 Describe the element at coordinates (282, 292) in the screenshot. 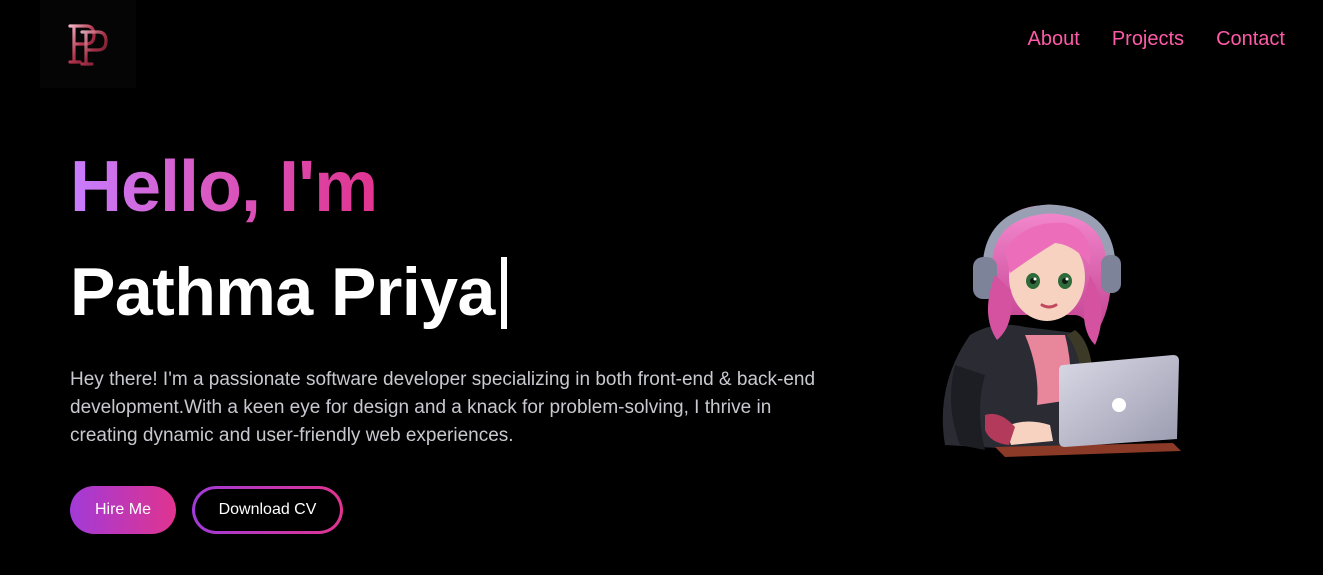

I see `hero-name-text: Pathma Priya` at that location.